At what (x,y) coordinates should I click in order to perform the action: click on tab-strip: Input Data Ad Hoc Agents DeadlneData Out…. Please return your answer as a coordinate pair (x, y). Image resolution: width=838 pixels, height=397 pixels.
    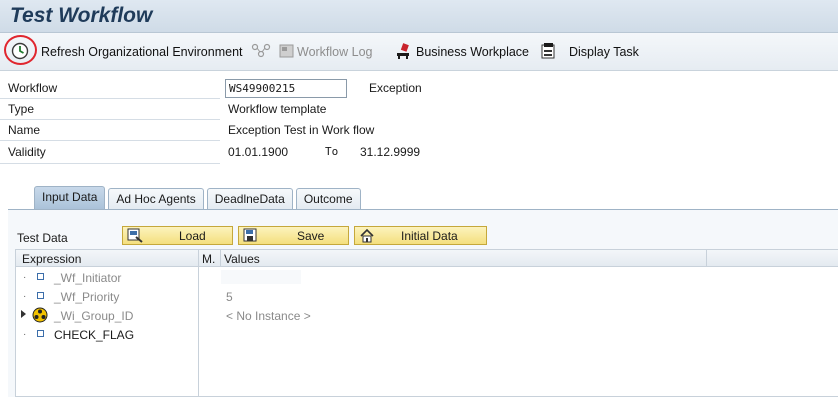
    Looking at the image, I should click on (199, 198).